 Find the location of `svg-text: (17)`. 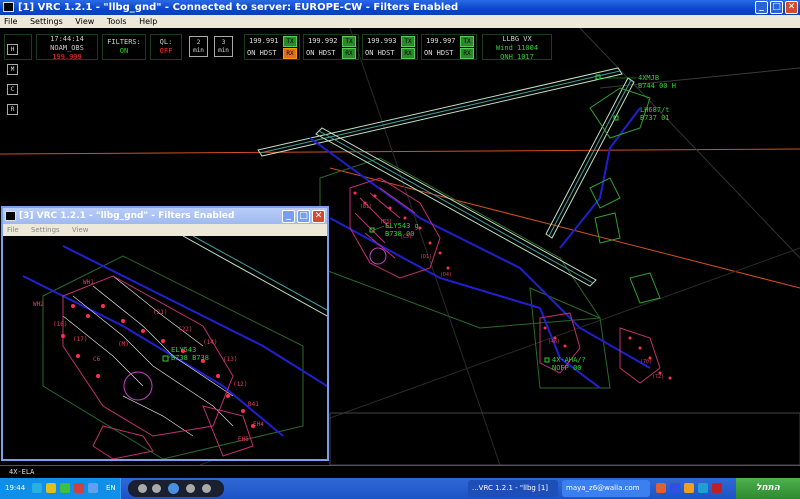

svg-text: (17) is located at coordinates (80, 339).